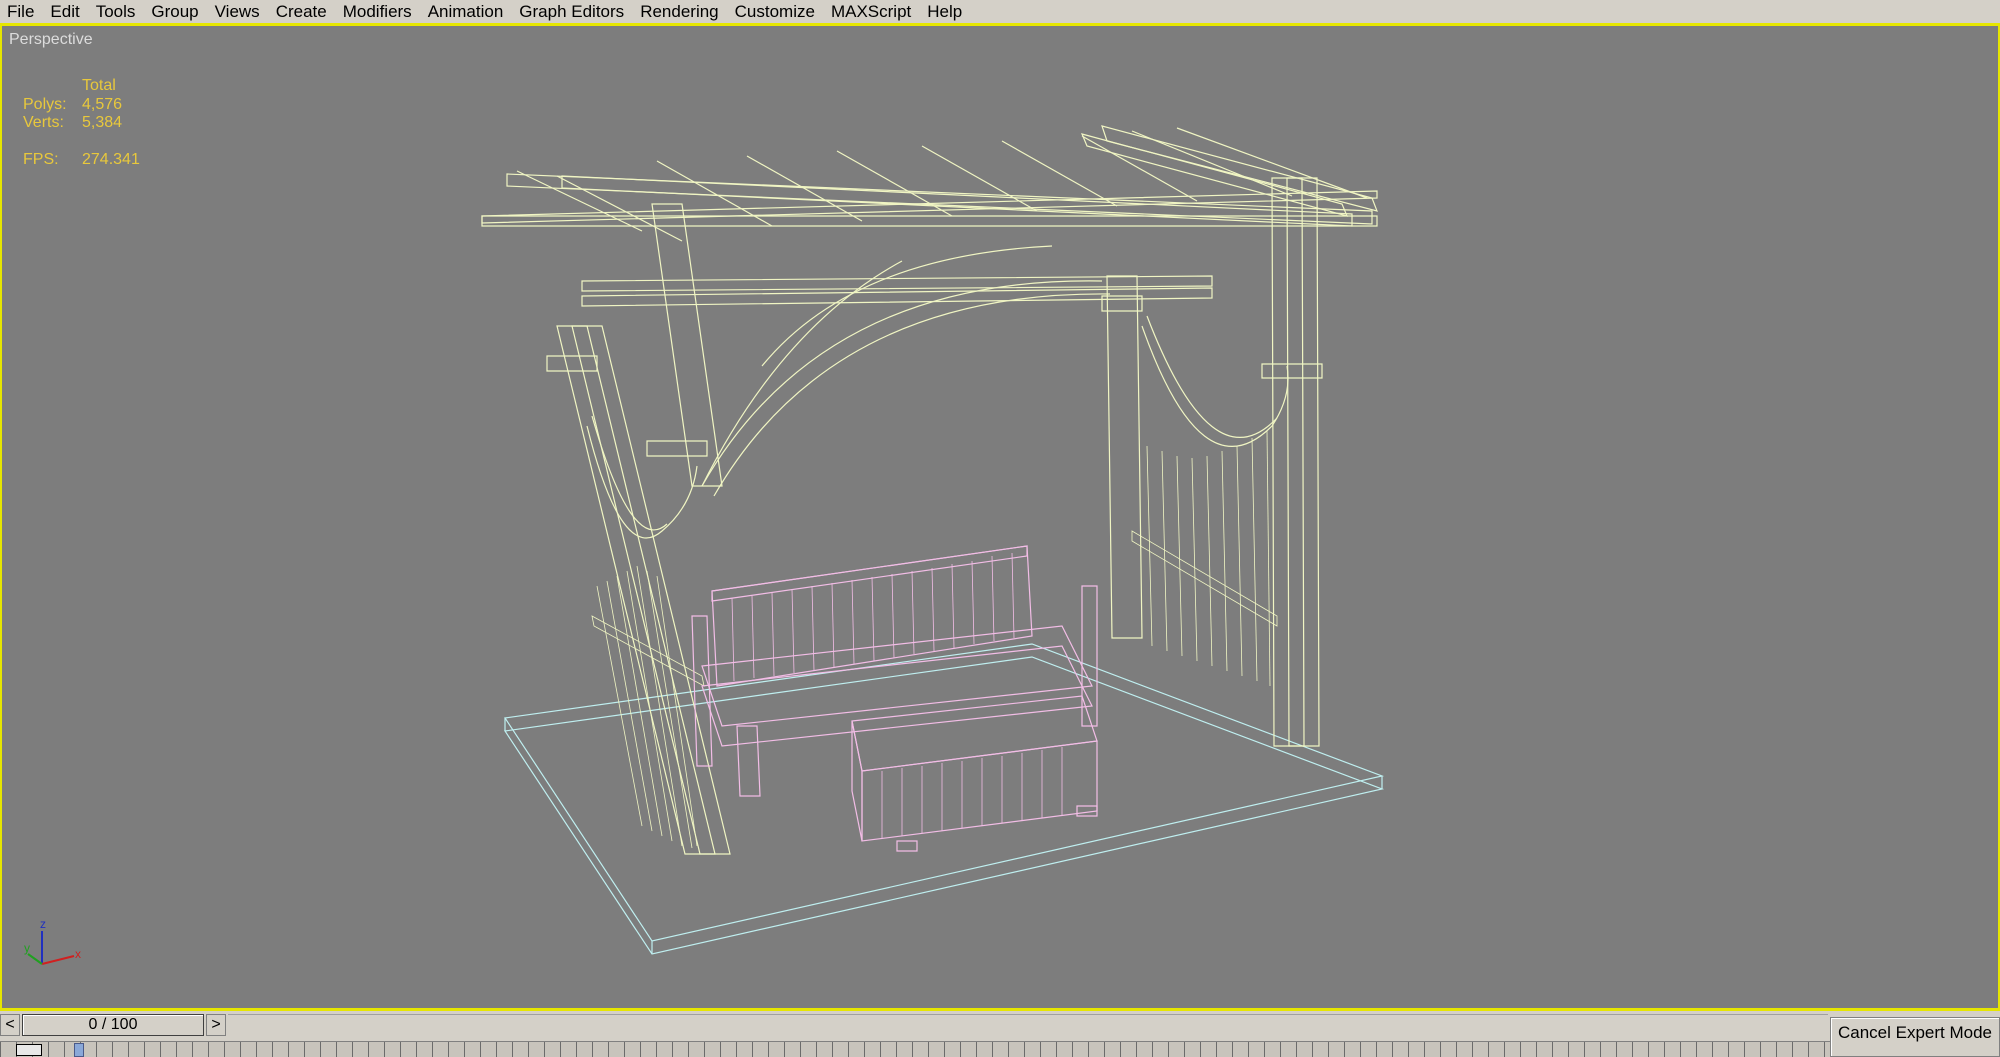 The width and height of the screenshot is (2000, 1057). What do you see at coordinates (378, 12) in the screenshot?
I see `menu-modifiers: Modifiers` at bounding box center [378, 12].